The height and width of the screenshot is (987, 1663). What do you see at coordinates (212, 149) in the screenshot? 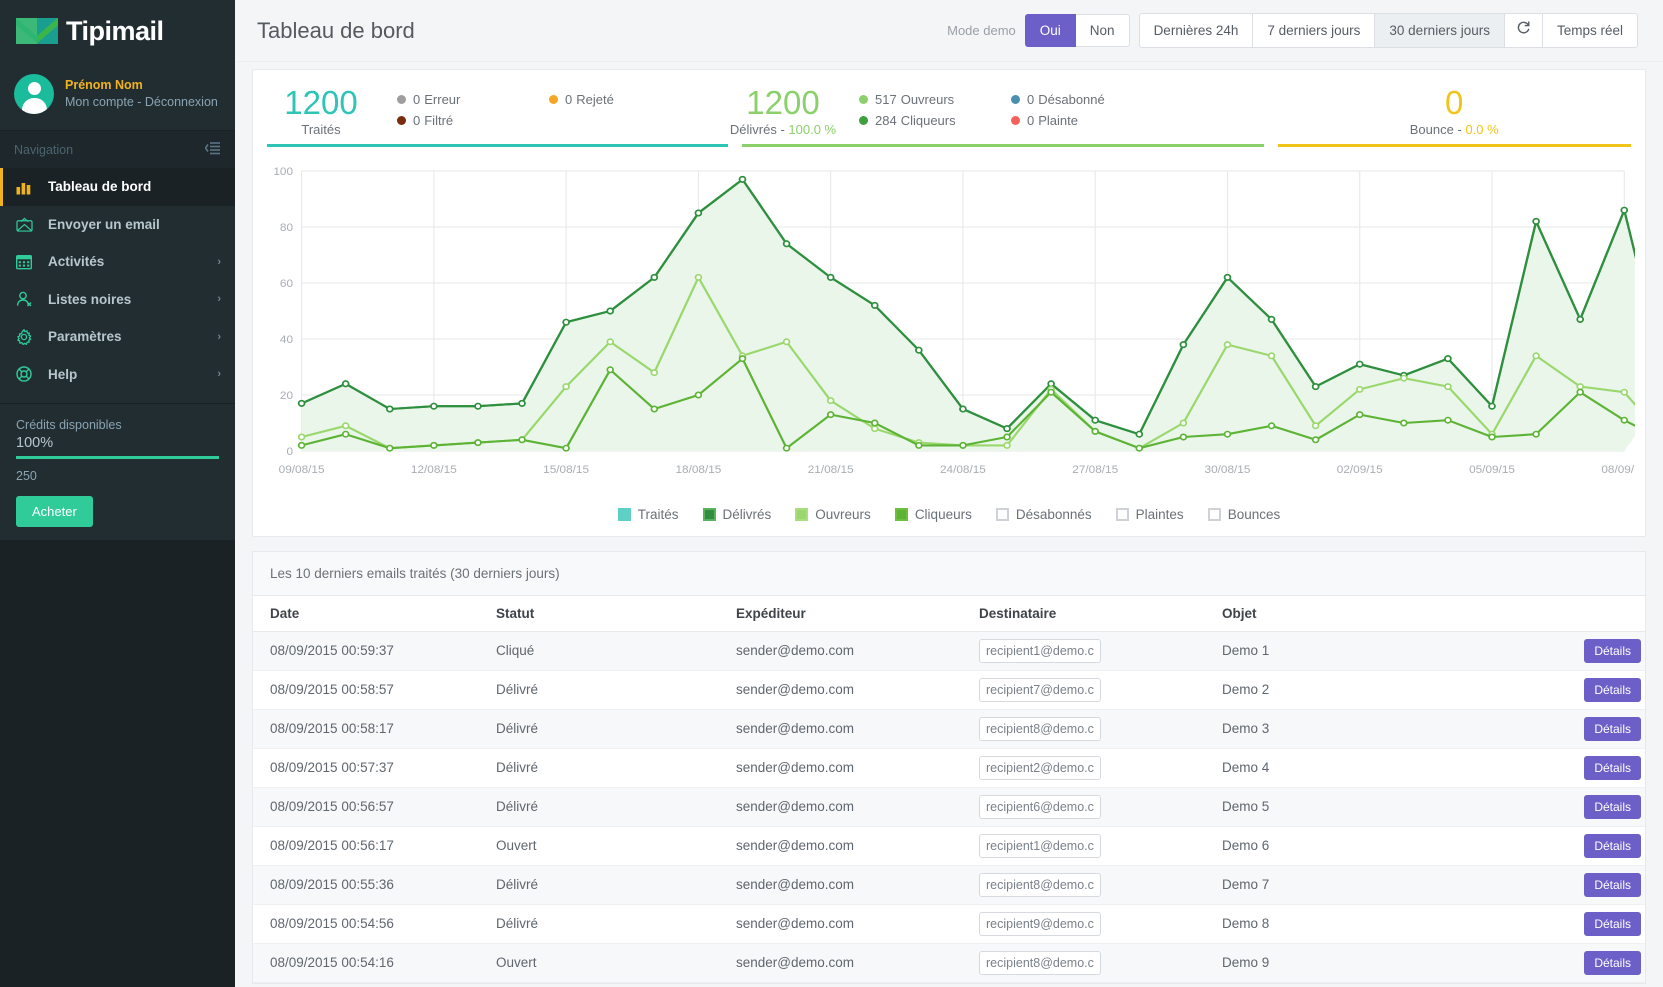
I see `list-collapse-icon` at bounding box center [212, 149].